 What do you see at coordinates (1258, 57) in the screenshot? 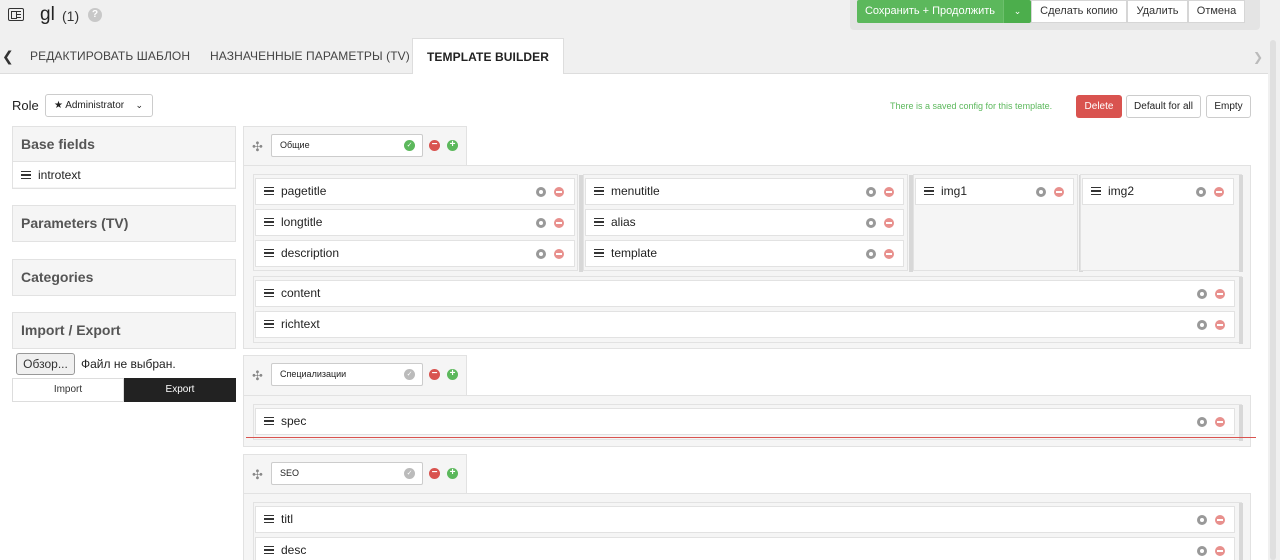
I see `tabs-next-chevron-right-icon: ❯` at bounding box center [1258, 57].